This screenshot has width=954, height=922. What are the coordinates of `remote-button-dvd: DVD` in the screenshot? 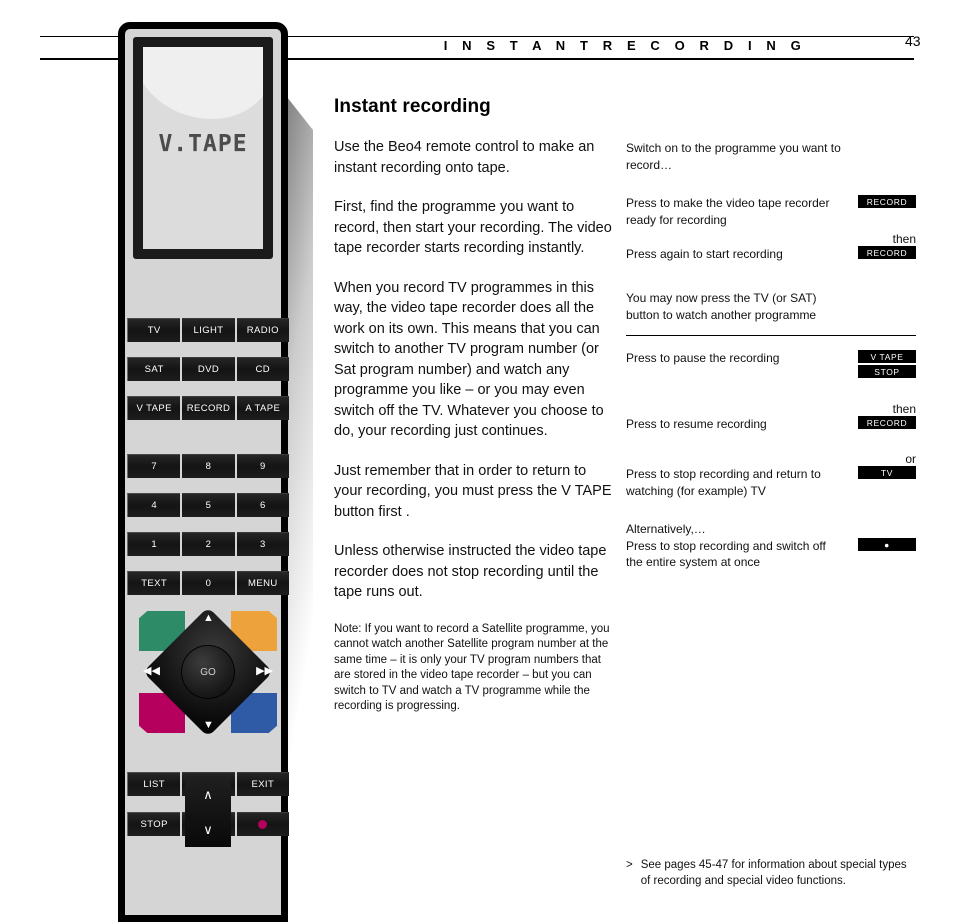 It's located at (208, 369).